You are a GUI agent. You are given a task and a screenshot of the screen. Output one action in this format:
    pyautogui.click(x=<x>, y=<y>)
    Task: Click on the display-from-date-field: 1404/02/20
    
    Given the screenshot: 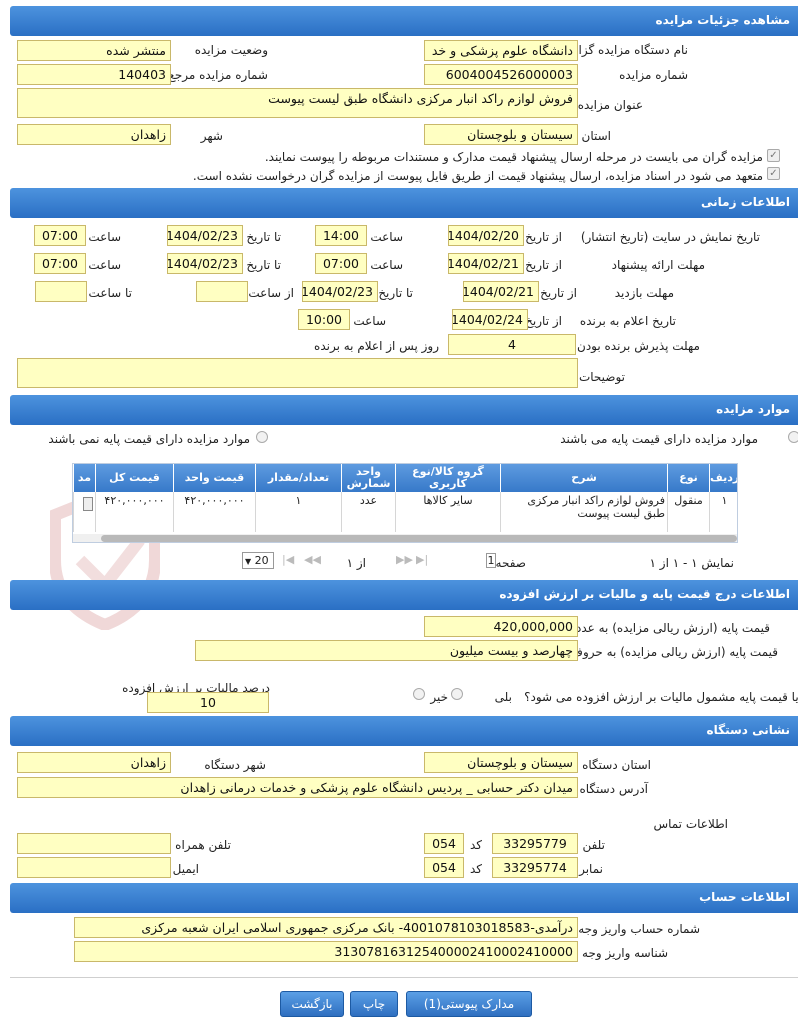 What is the action you would take?
    pyautogui.click(x=486, y=235)
    